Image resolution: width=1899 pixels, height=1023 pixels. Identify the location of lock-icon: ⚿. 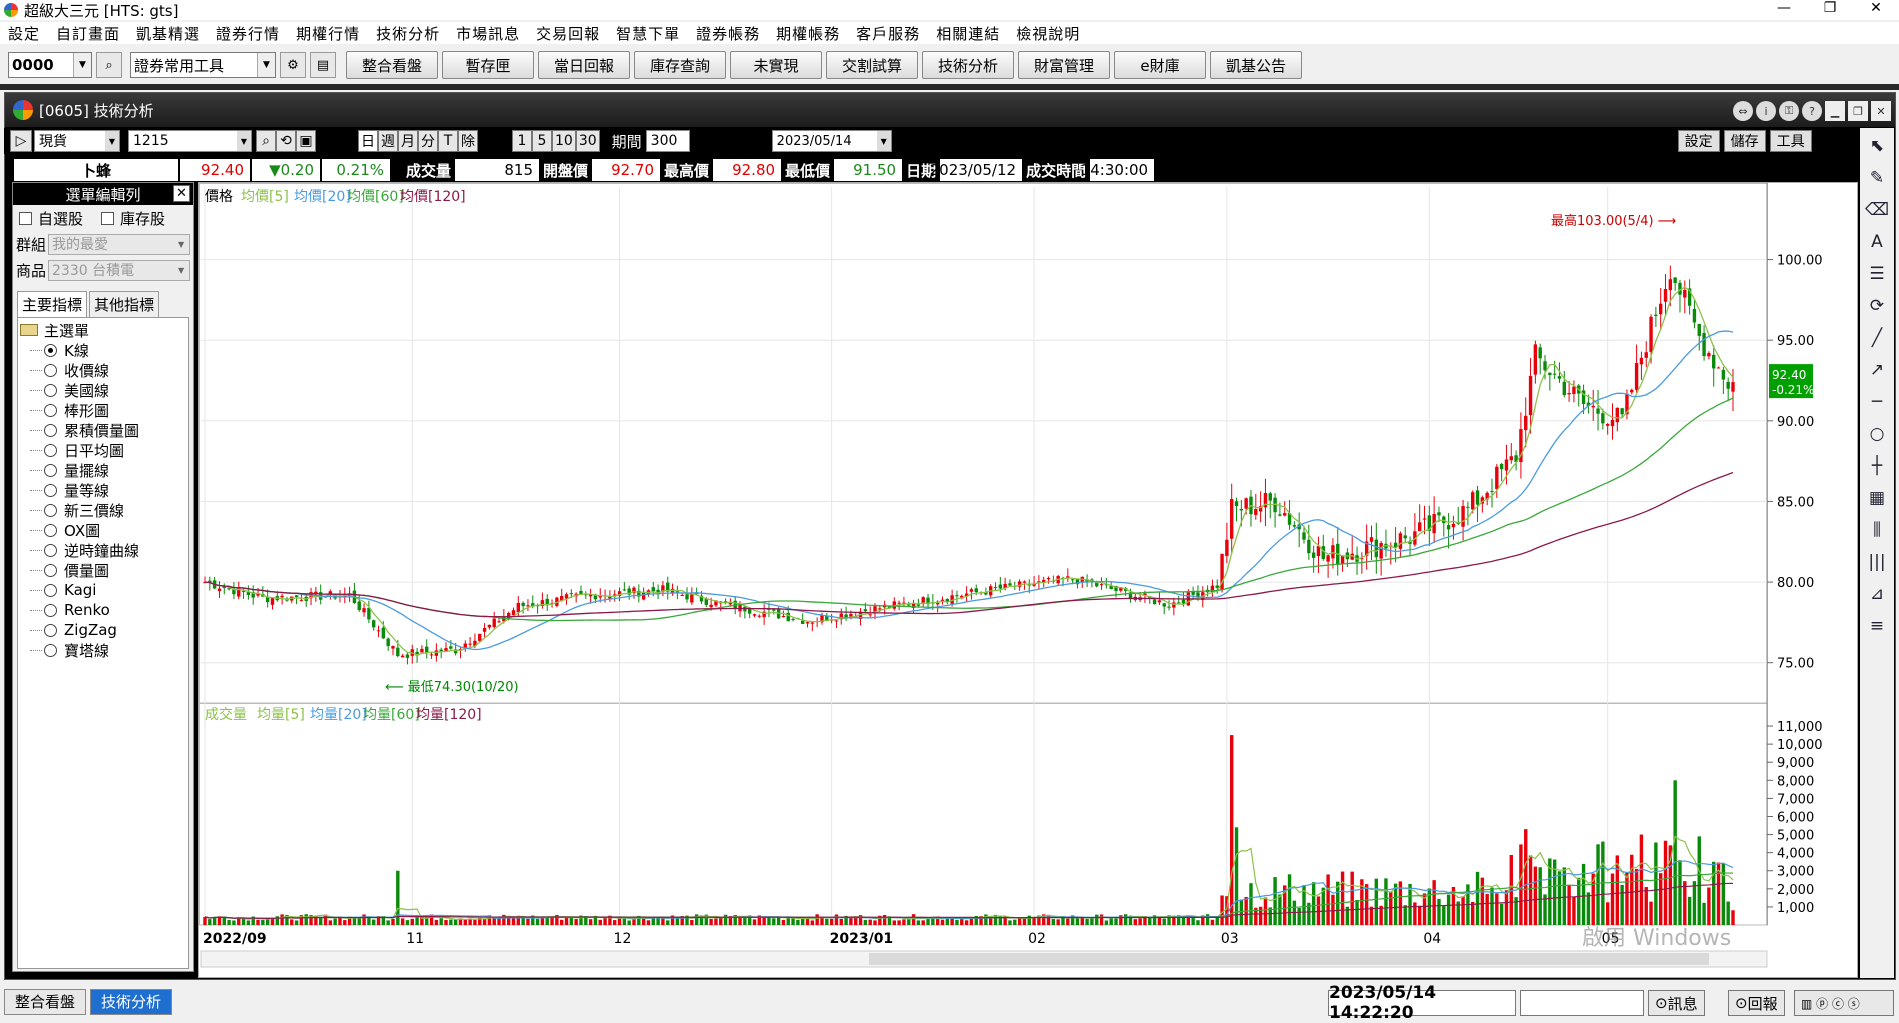
(1789, 111).